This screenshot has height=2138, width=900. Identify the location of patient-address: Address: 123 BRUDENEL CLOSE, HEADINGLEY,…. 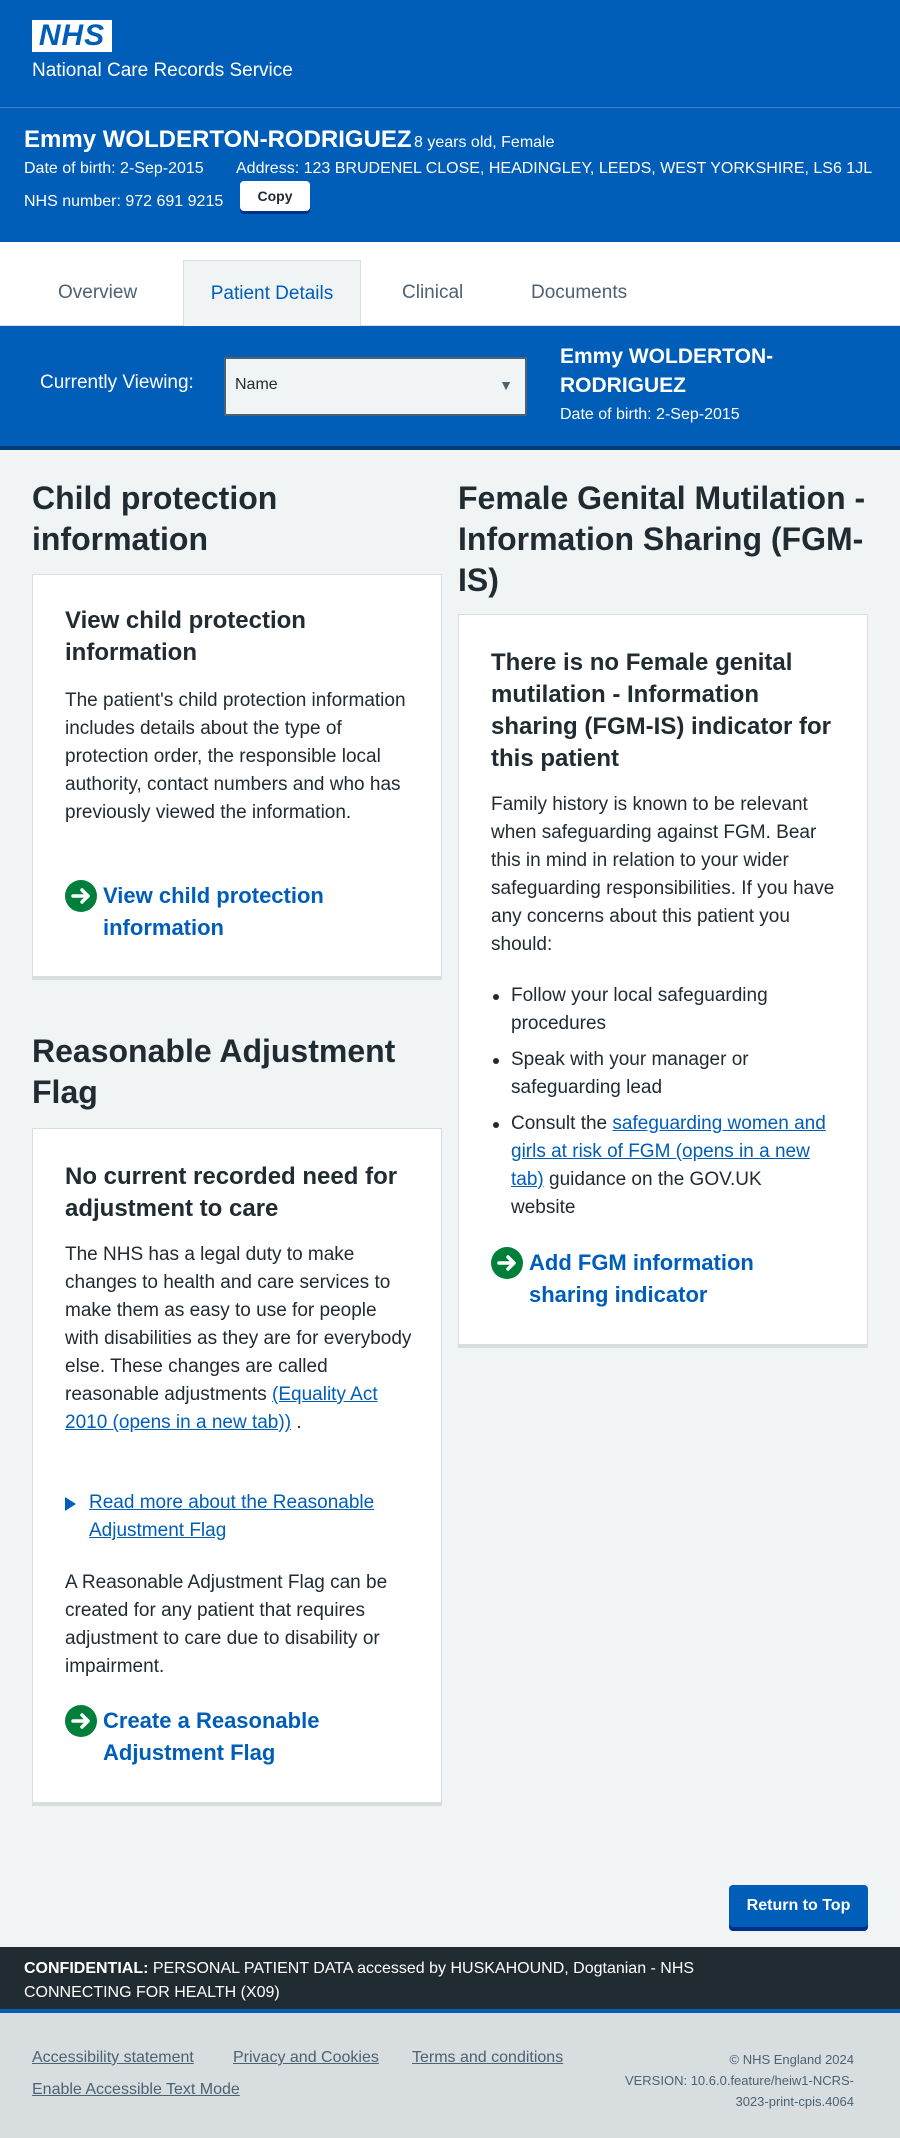
(554, 168).